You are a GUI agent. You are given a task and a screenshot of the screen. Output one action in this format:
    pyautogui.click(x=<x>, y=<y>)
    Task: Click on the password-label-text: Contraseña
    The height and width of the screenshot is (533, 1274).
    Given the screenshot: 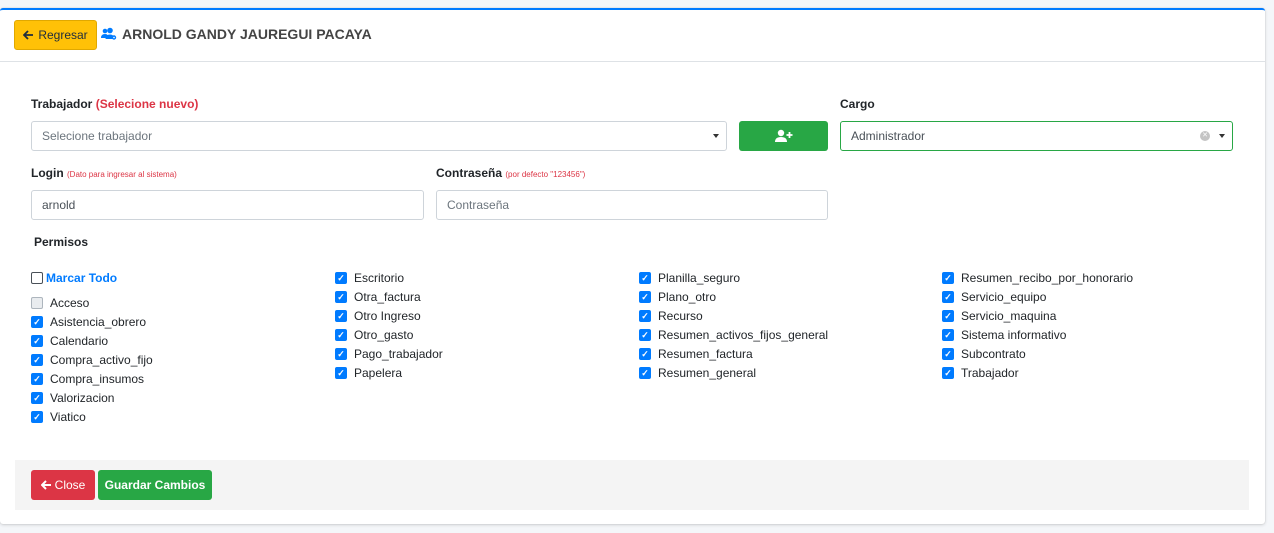 What is the action you would take?
    pyautogui.click(x=469, y=173)
    